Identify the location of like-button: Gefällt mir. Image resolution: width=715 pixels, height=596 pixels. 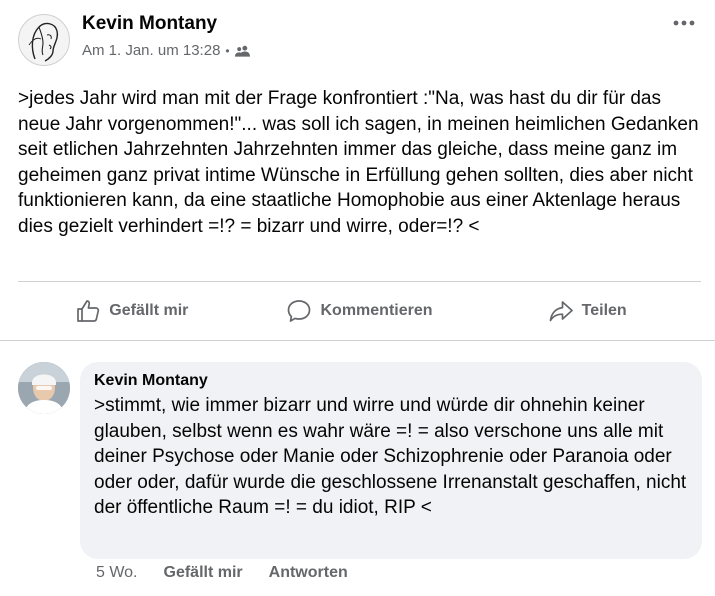
(132, 311).